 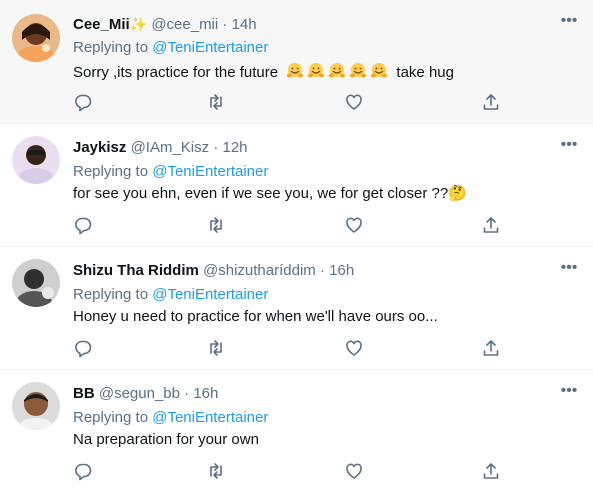 I want to click on display-name: Jaykisz, so click(x=99, y=147).